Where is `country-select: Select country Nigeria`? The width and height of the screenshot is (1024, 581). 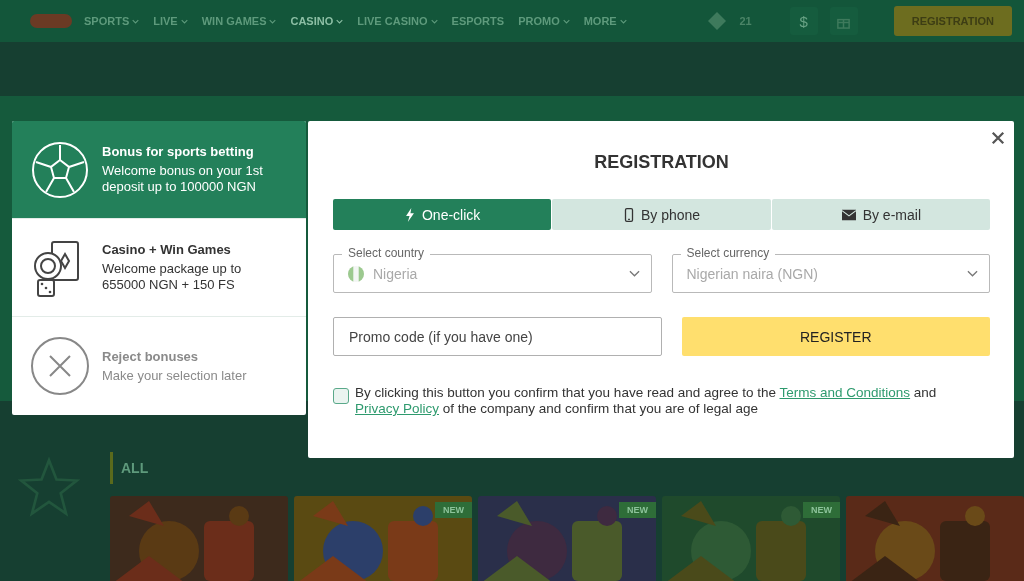 country-select: Select country Nigeria is located at coordinates (492, 269).